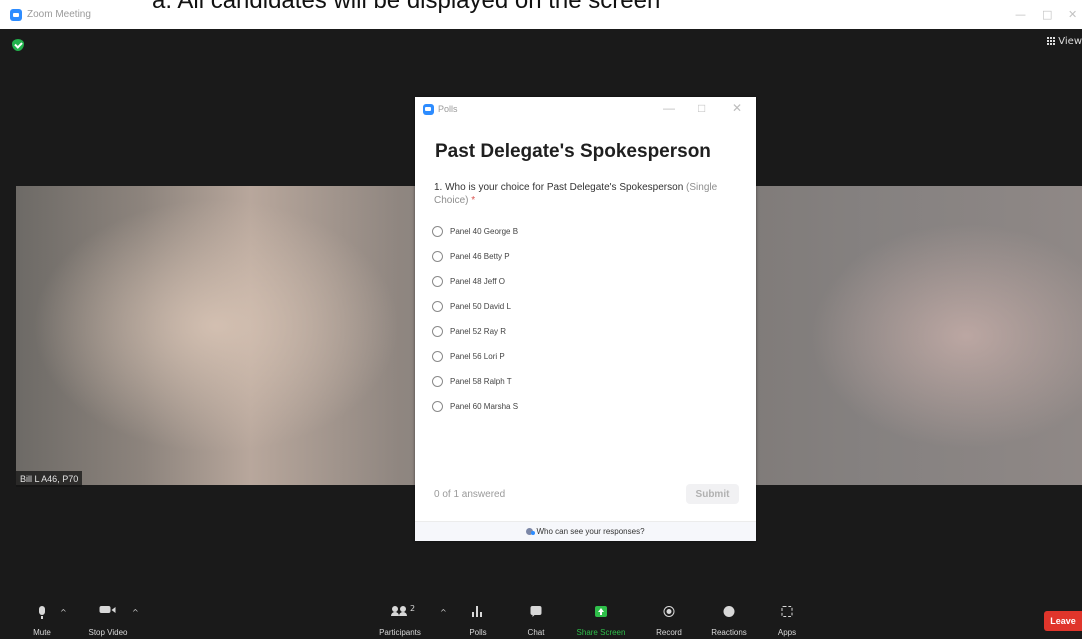  What do you see at coordinates (478, 331) in the screenshot?
I see `option-label: Panel 52 Ray R` at bounding box center [478, 331].